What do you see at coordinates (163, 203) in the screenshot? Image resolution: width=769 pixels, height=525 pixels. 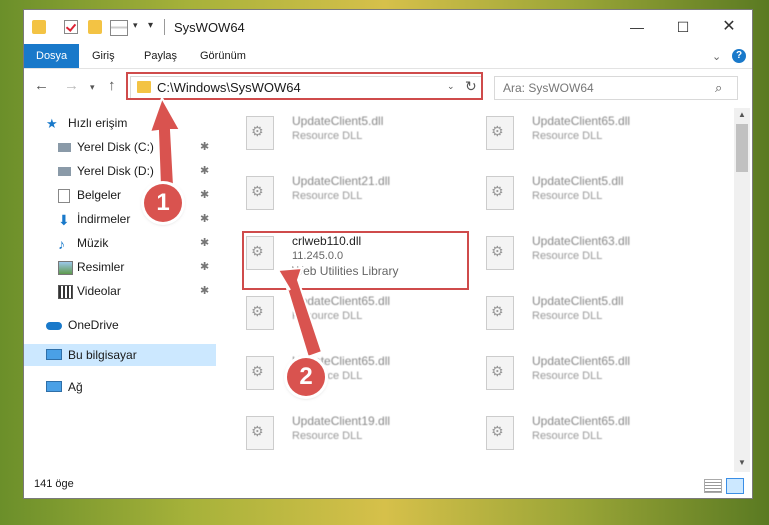 I see `step-1-badge: 1` at bounding box center [163, 203].